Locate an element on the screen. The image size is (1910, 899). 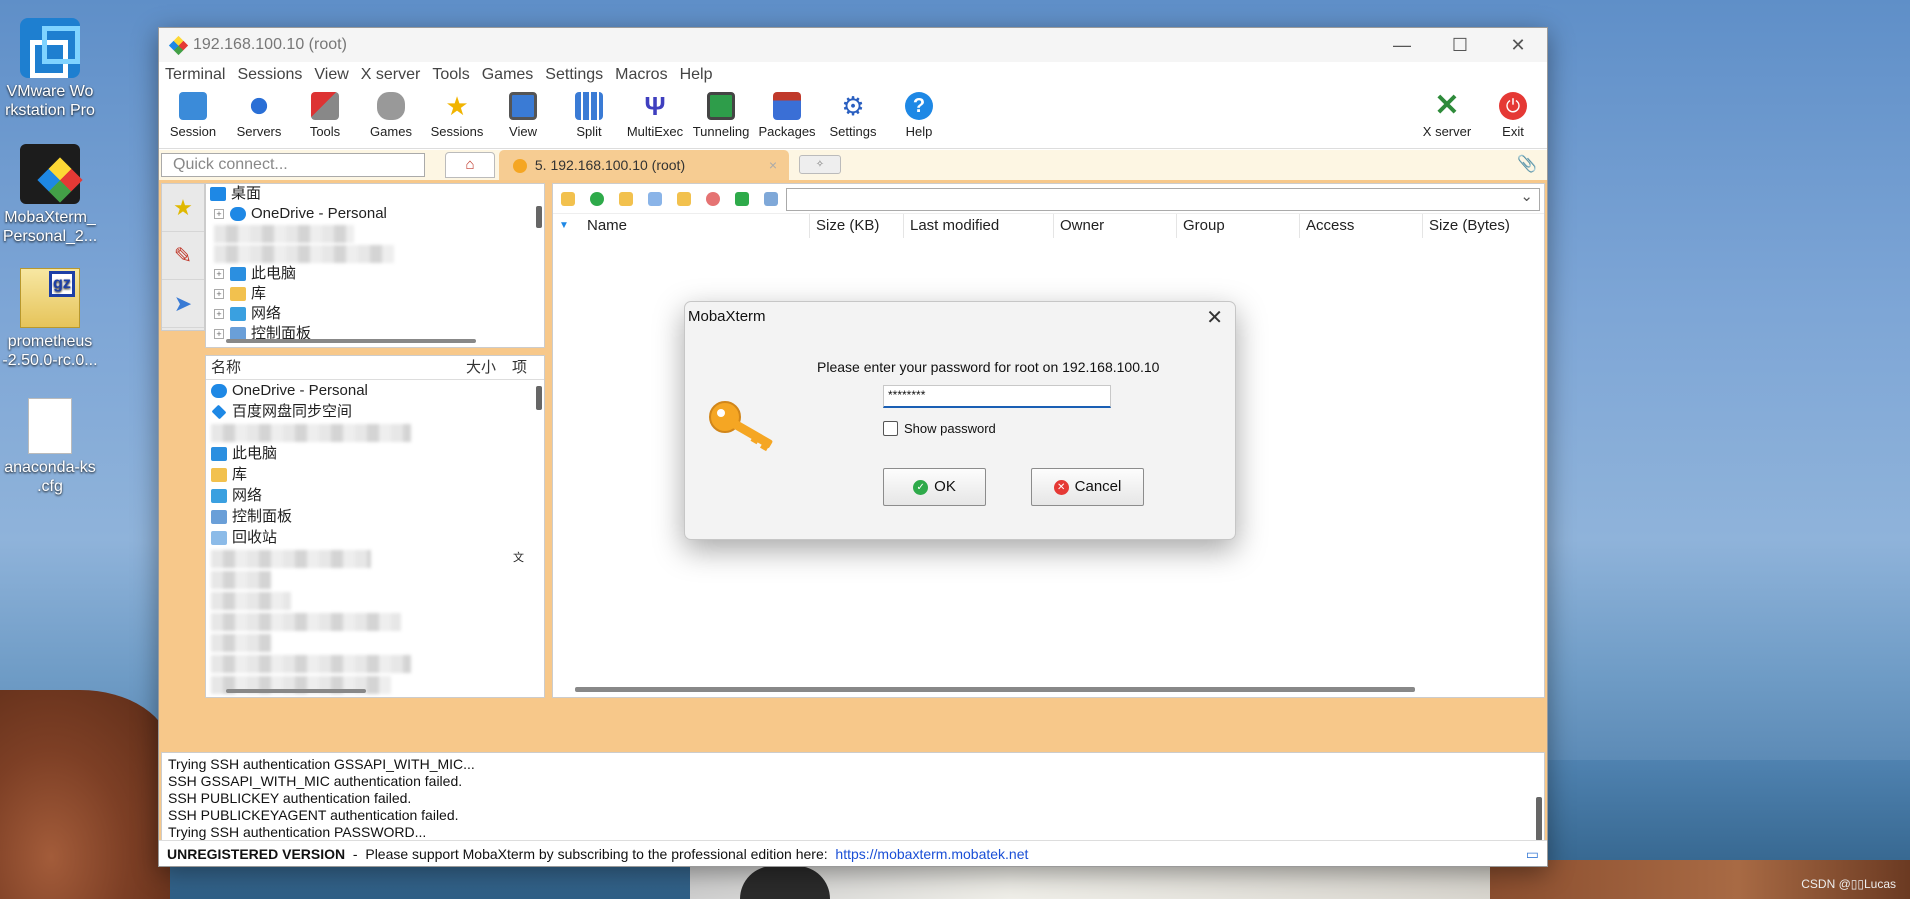
refresh-icon is located at coordinates (597, 199).